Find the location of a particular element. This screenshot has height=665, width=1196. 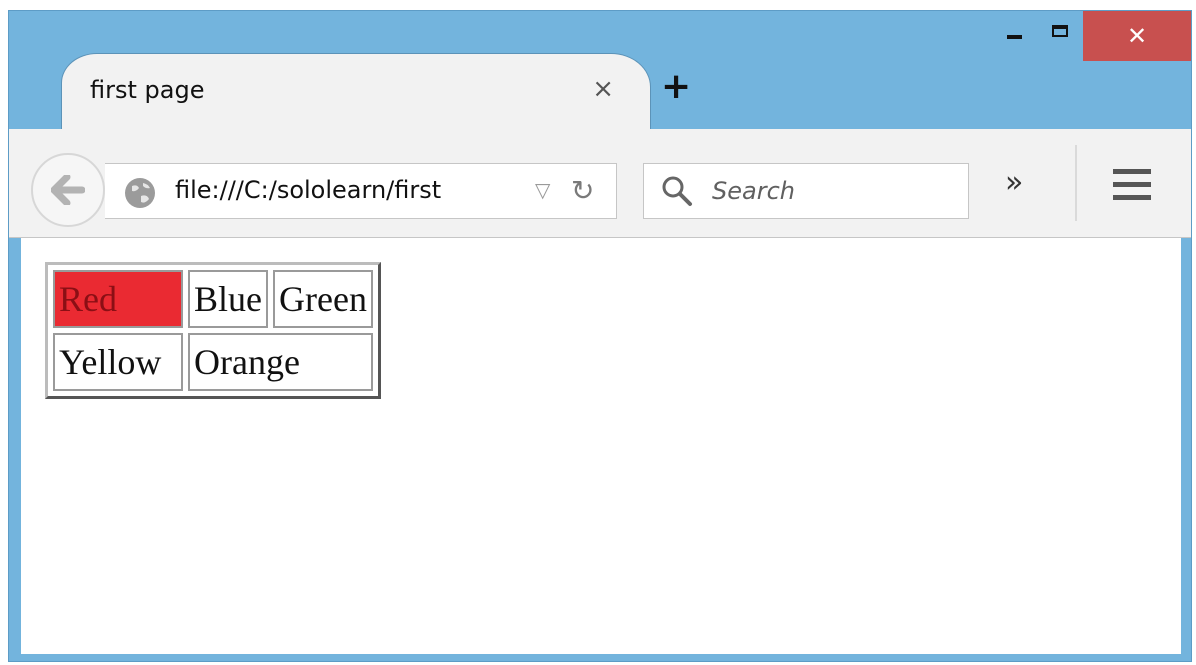

tab-close-icon: × is located at coordinates (603, 89).